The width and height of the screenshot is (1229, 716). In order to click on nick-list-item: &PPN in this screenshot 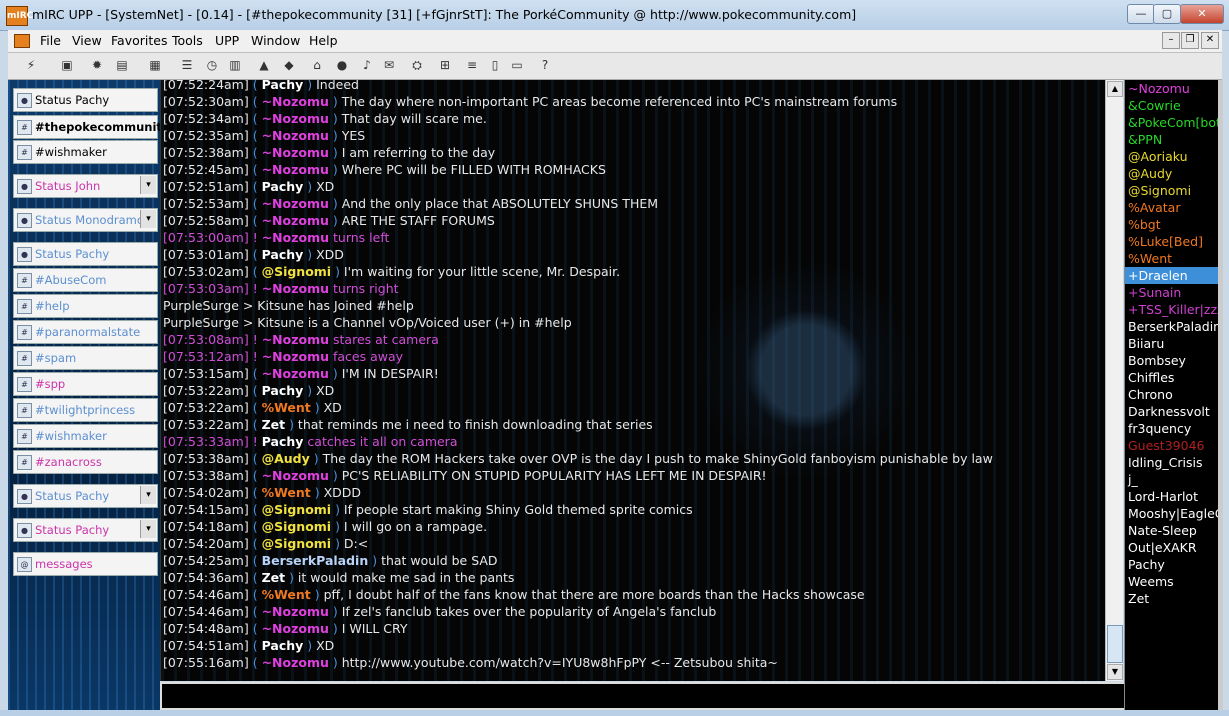, I will do `click(1172, 139)`.